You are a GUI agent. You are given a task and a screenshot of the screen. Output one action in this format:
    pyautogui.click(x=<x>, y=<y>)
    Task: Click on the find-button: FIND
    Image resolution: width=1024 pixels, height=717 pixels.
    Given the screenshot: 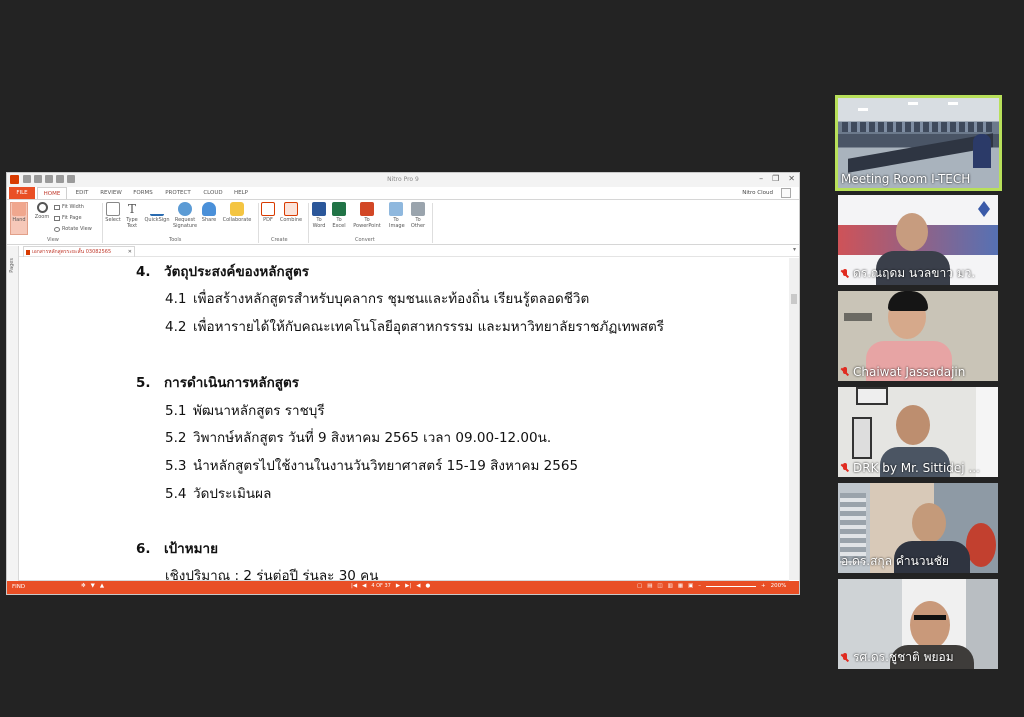 What is the action you would take?
    pyautogui.click(x=18, y=587)
    